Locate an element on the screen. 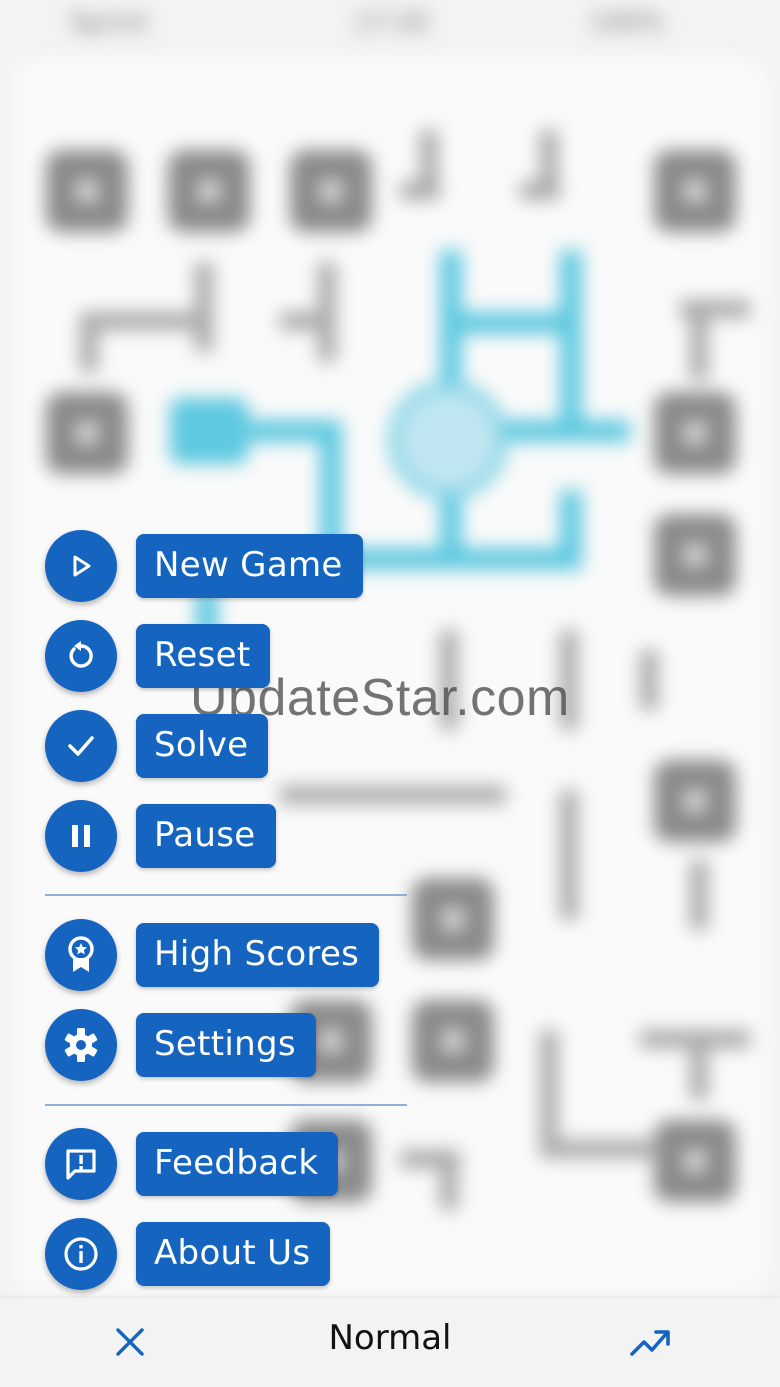 Image resolution: width=780 pixels, height=1387 pixels. reset-label: Reset is located at coordinates (203, 656).